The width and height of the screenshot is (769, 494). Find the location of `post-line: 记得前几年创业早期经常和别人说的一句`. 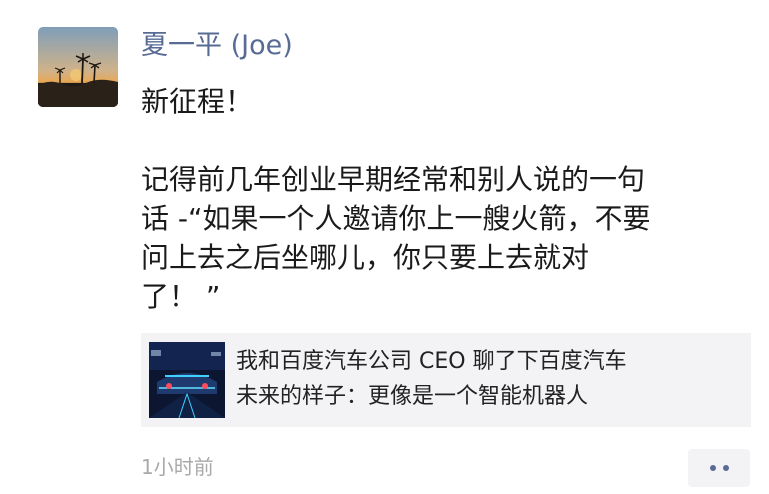

post-line: 记得前几年创业早期经常和别人说的一句 is located at coordinates (393, 179).